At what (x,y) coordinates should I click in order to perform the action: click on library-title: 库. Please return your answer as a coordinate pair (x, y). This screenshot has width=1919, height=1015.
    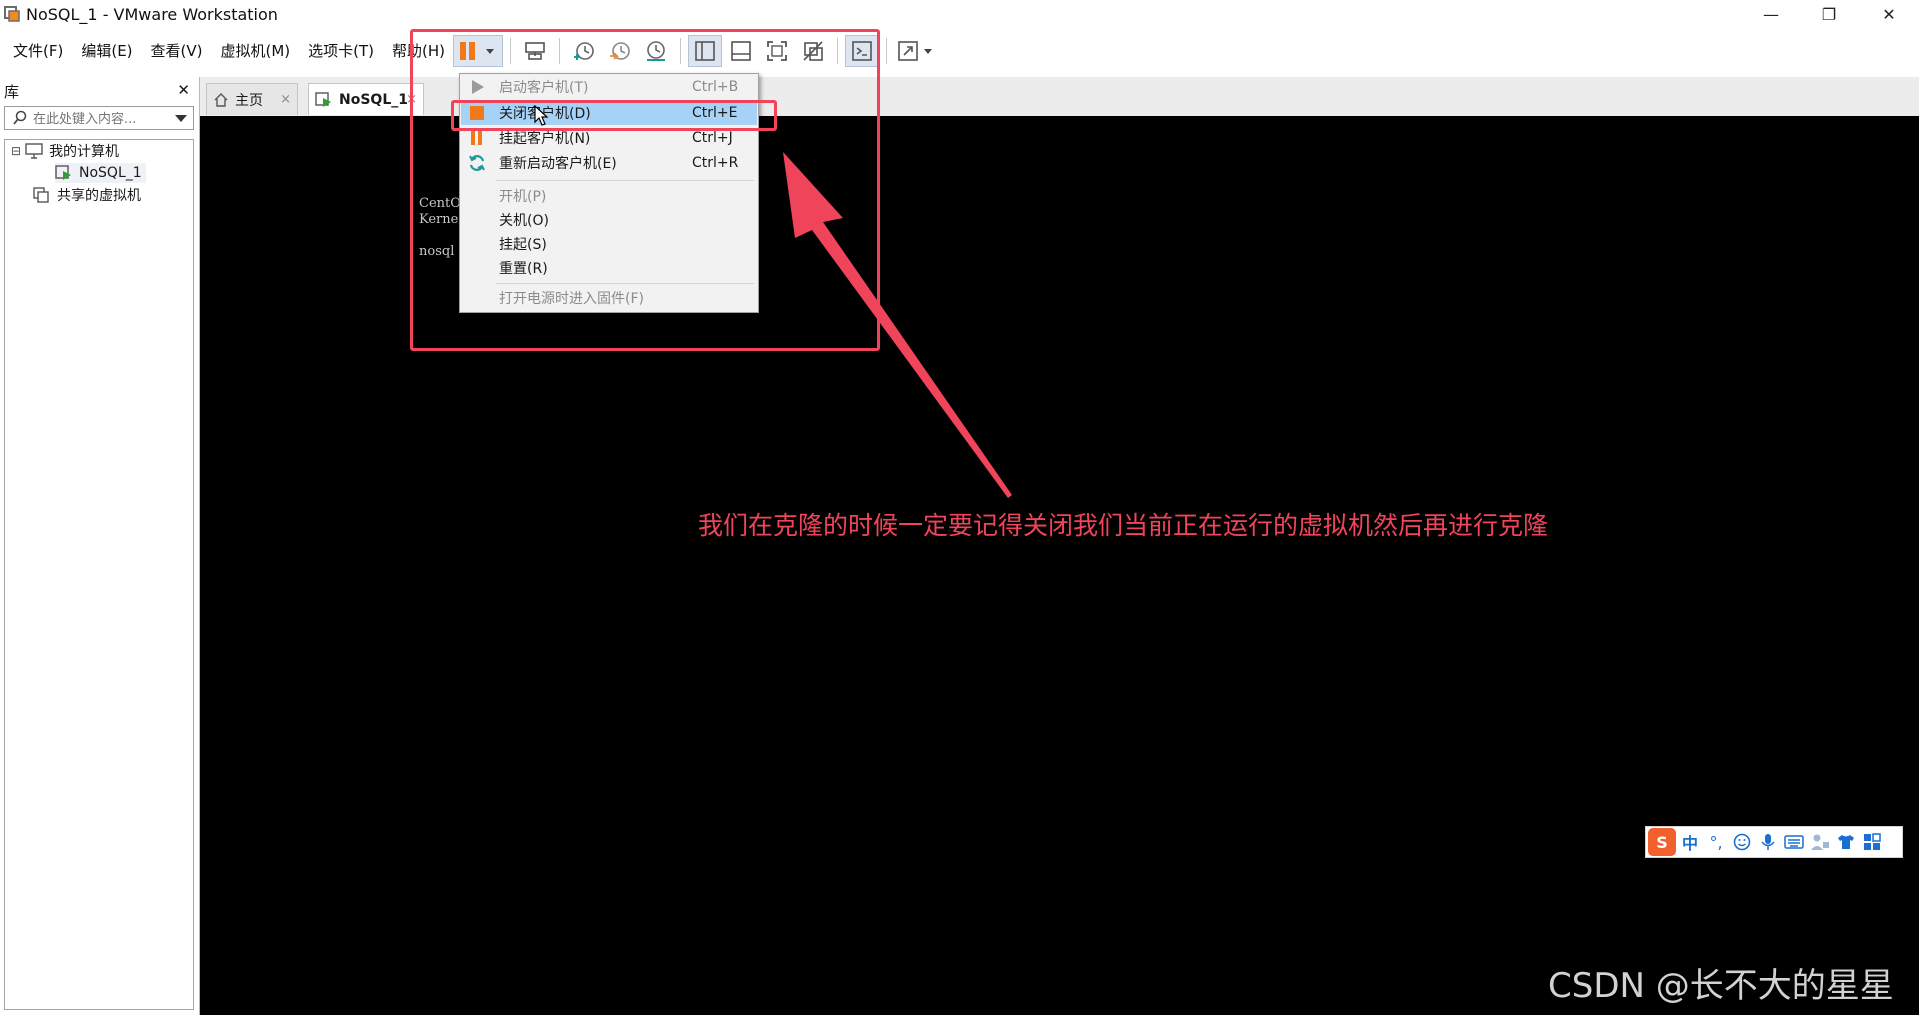
    Looking at the image, I should click on (12, 92).